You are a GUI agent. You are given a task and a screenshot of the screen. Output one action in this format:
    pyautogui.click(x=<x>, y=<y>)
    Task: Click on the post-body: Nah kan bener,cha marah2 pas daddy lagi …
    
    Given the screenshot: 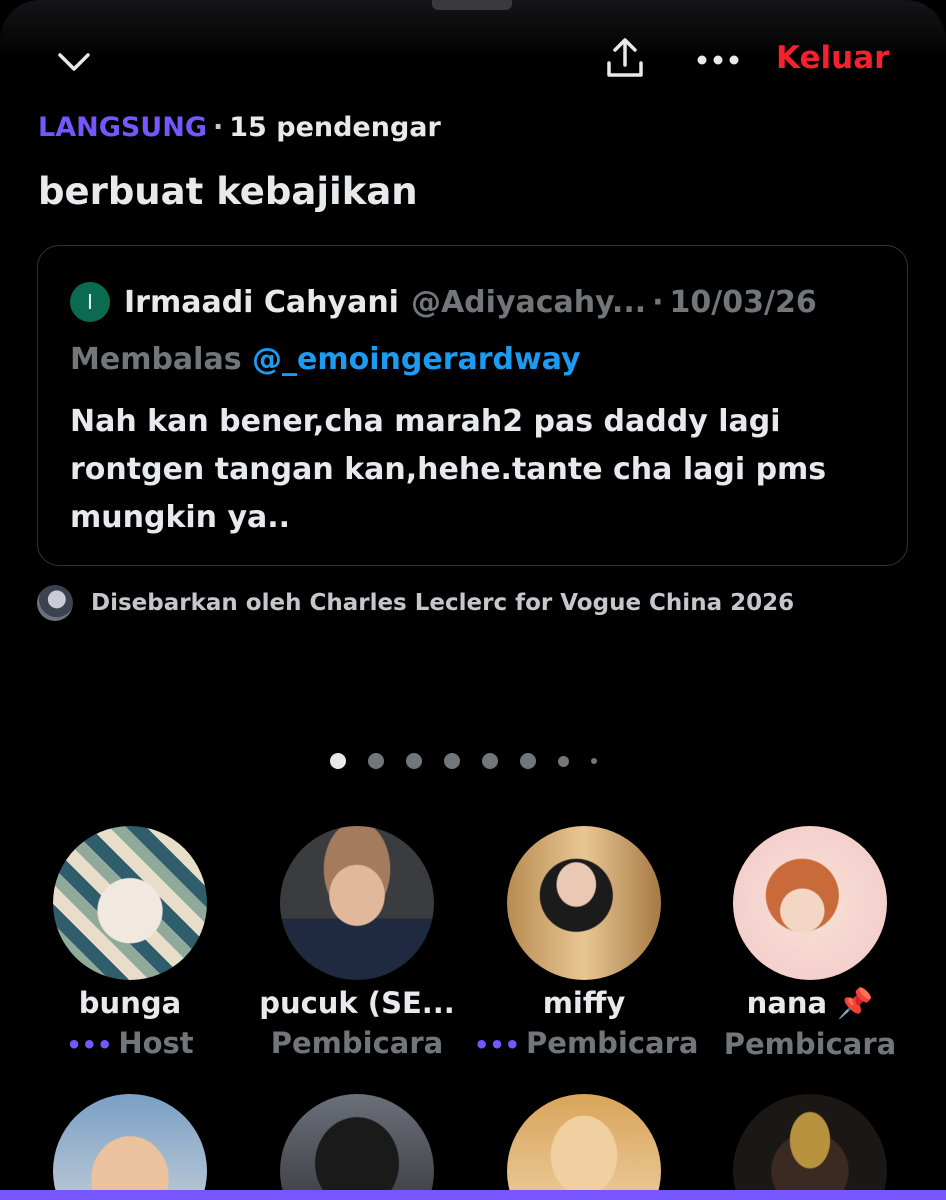 What is the action you would take?
    pyautogui.click(x=448, y=469)
    